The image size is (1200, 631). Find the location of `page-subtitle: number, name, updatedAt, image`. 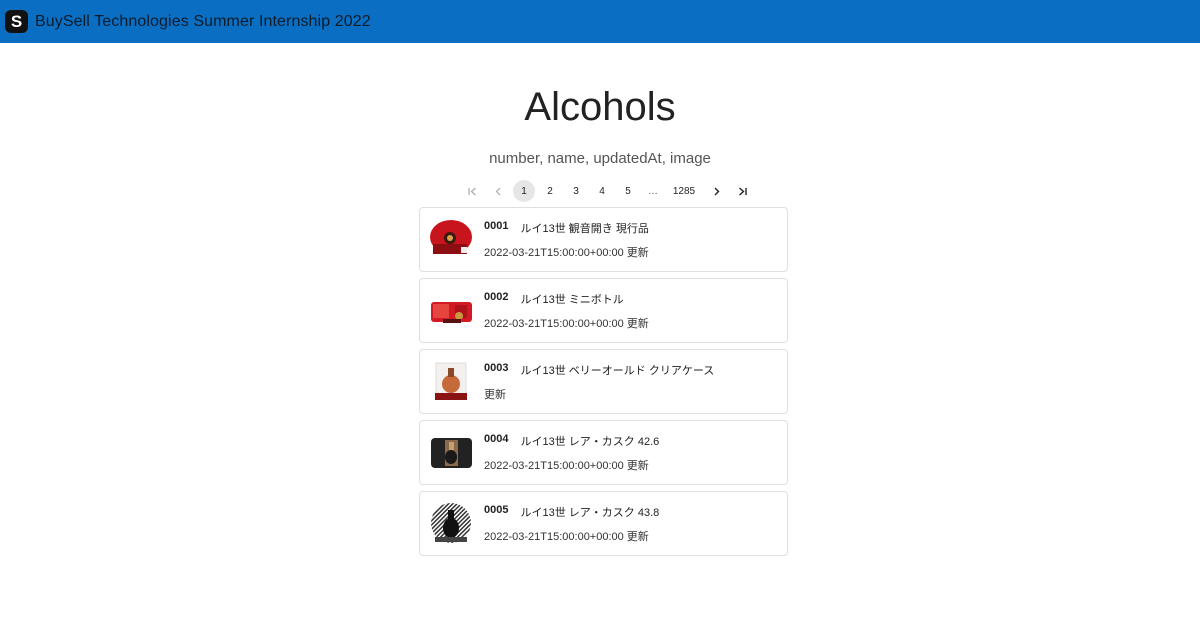

page-subtitle: number, name, updatedAt, image is located at coordinates (600, 158).